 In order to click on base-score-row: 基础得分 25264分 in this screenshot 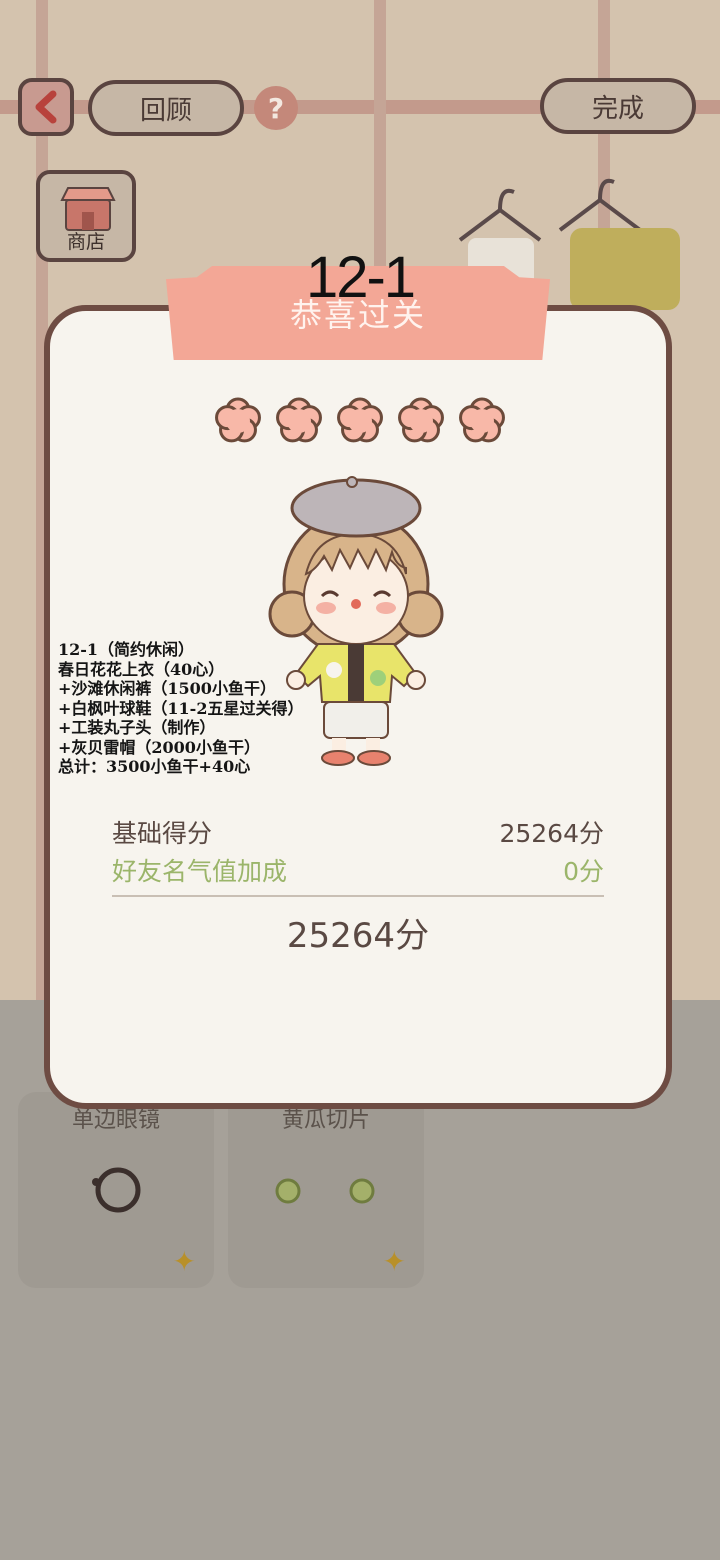, I will do `click(358, 832)`.